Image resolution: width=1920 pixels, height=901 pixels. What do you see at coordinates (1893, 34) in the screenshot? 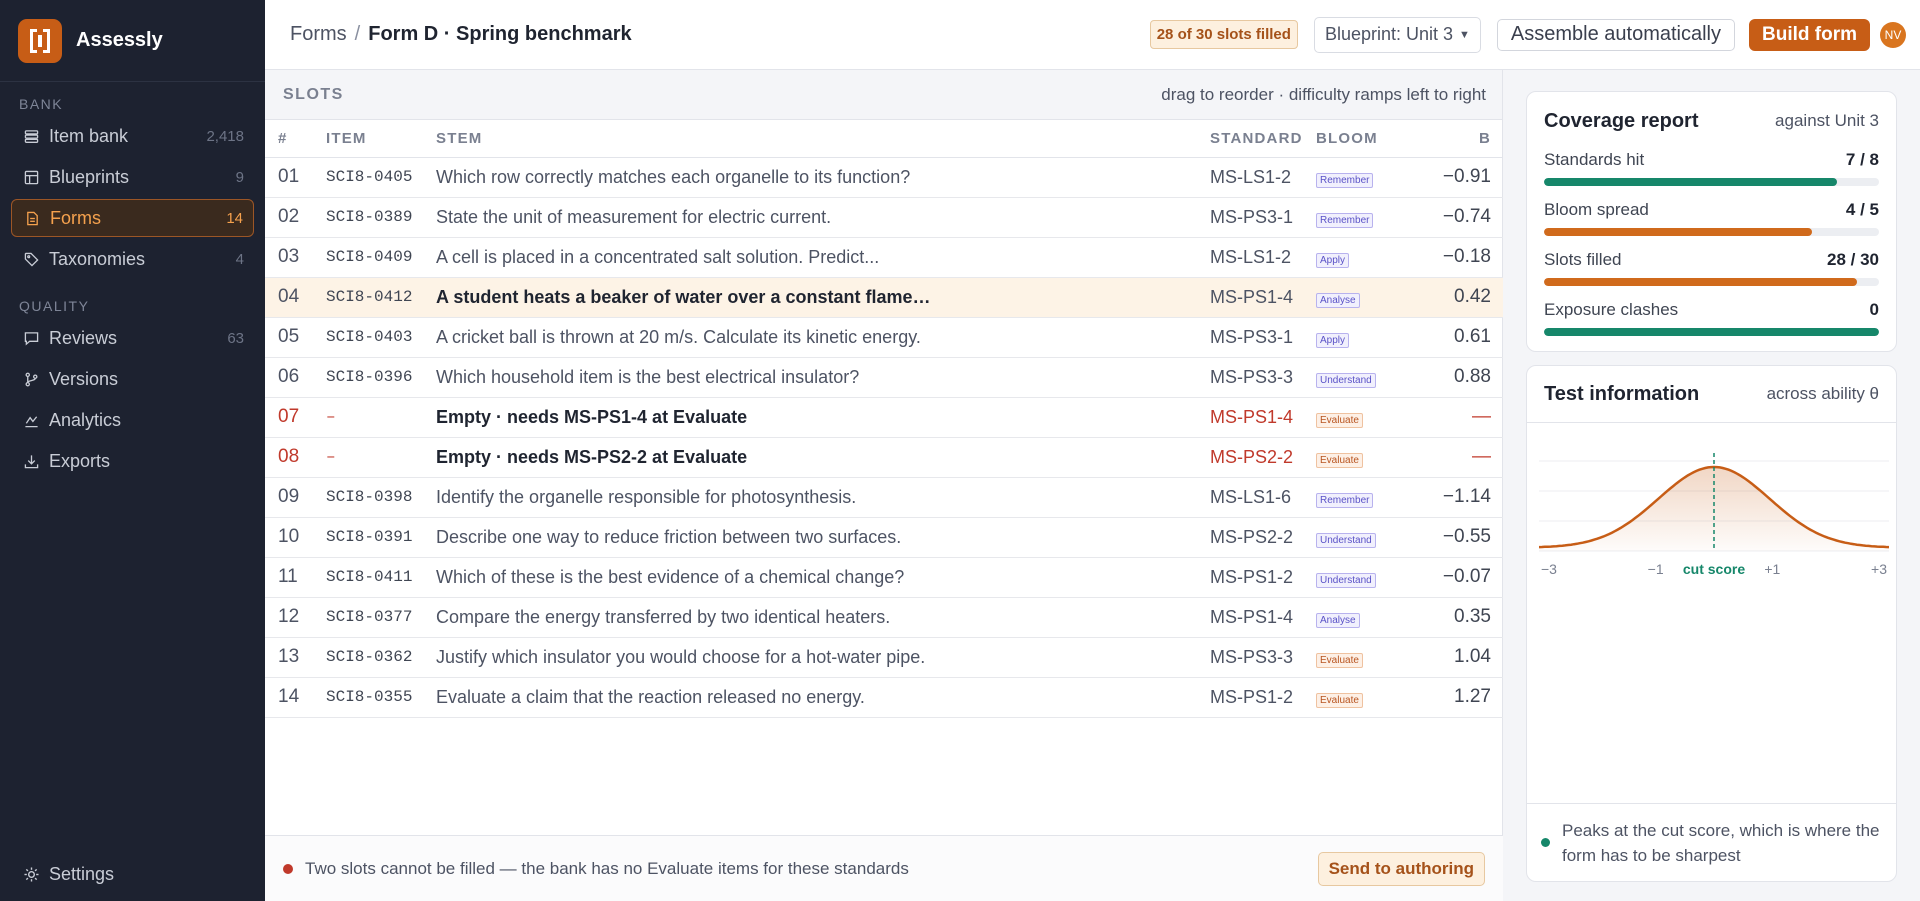
I see `avatar: NV` at bounding box center [1893, 34].